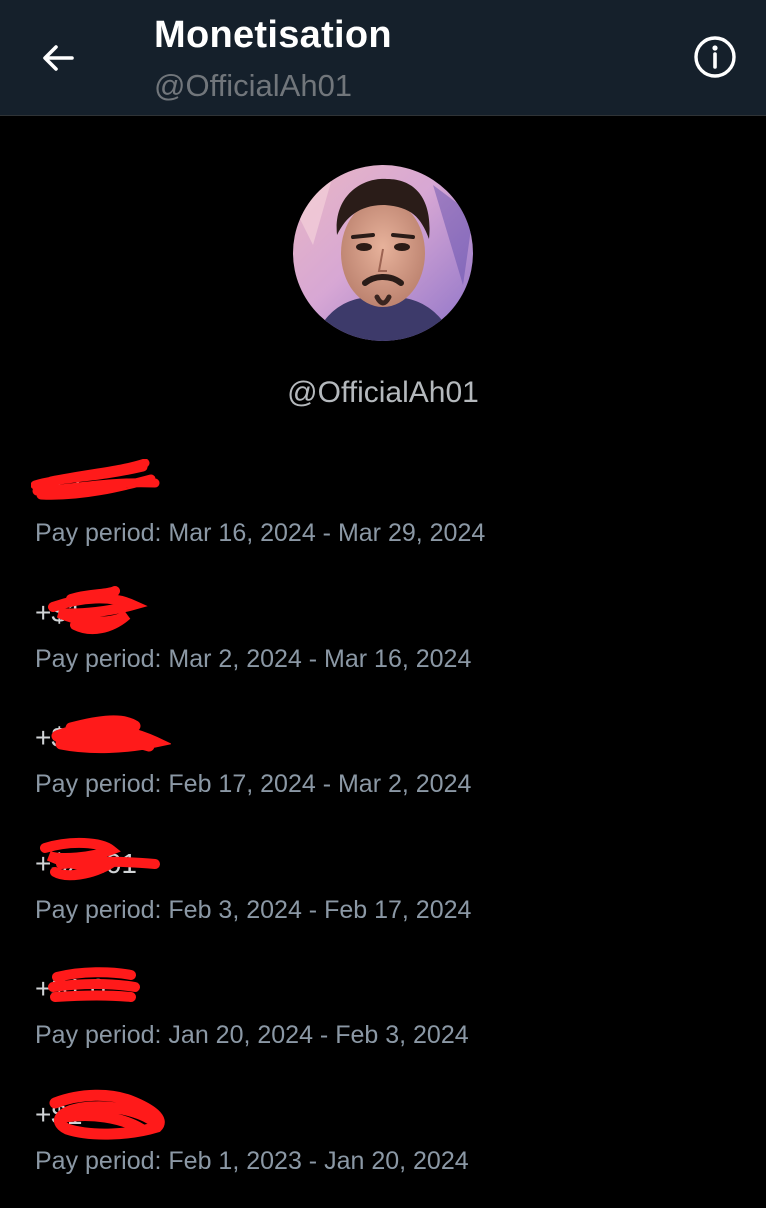  What do you see at coordinates (253, 910) in the screenshot?
I see `pay-period: Pay period: Feb 3, 2024 - Feb 17, 2024` at bounding box center [253, 910].